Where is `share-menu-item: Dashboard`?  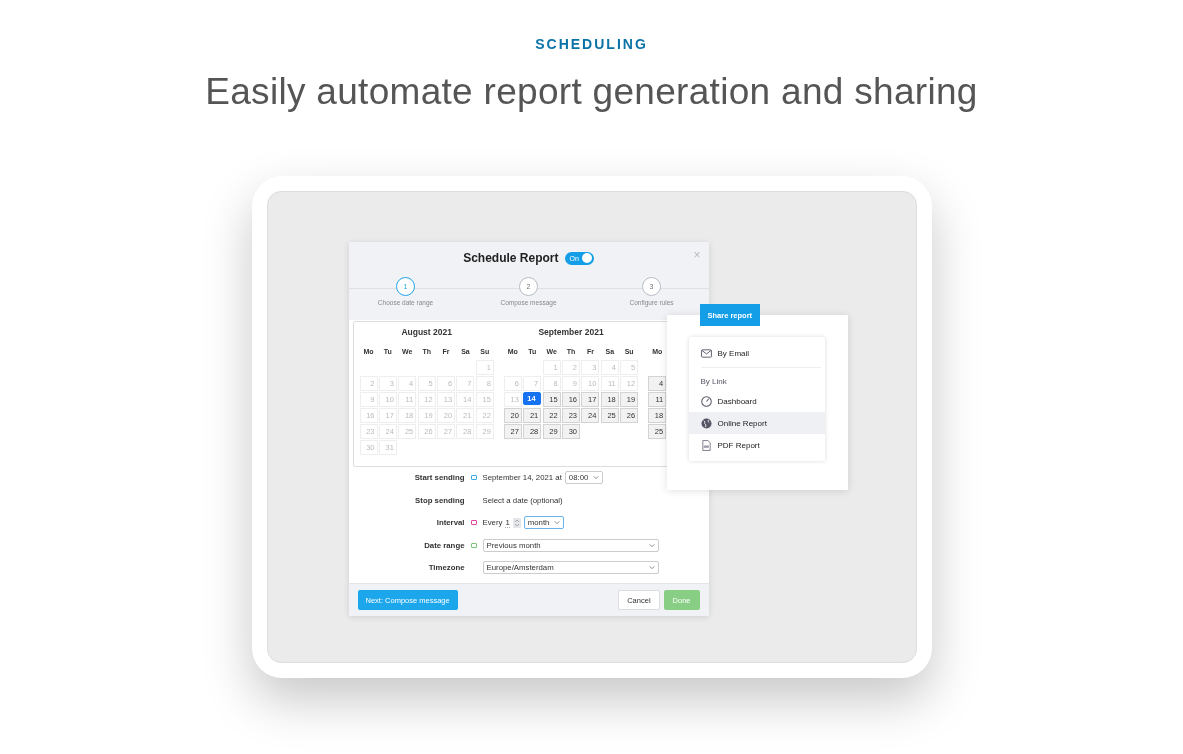 share-menu-item: Dashboard is located at coordinates (756, 401).